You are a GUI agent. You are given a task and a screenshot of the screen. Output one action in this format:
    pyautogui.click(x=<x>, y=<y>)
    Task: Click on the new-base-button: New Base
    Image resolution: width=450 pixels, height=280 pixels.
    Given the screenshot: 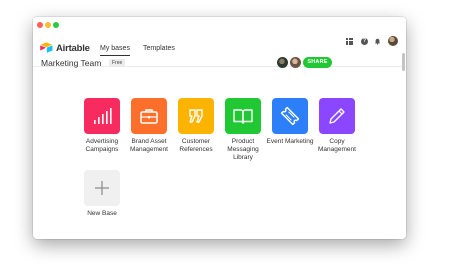 What is the action you would take?
    pyautogui.click(x=102, y=194)
    